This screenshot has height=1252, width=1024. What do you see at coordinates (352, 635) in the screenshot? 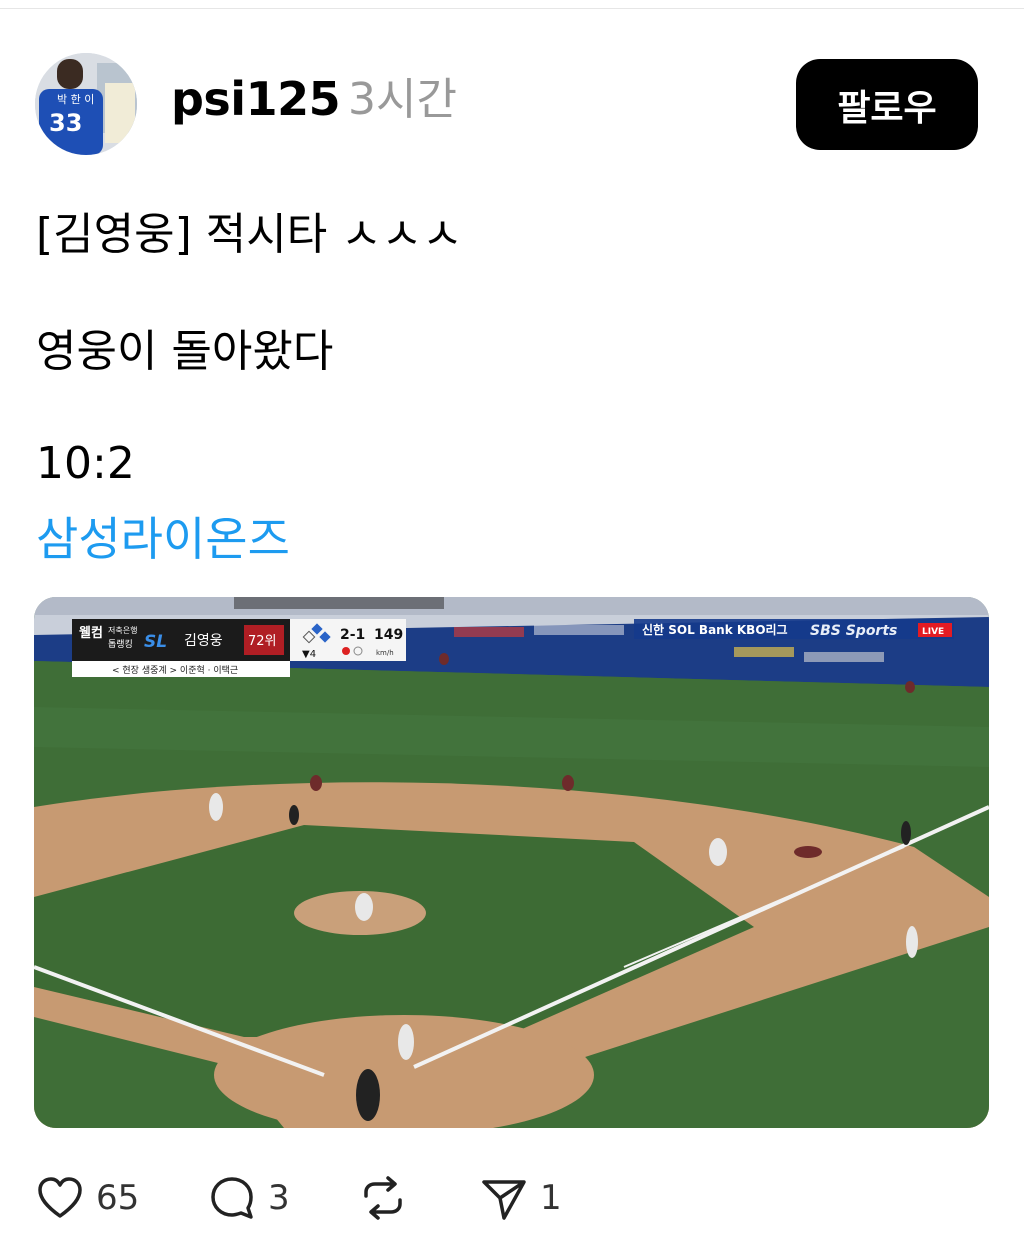
I see `pitch-count: 2-1` at bounding box center [352, 635].